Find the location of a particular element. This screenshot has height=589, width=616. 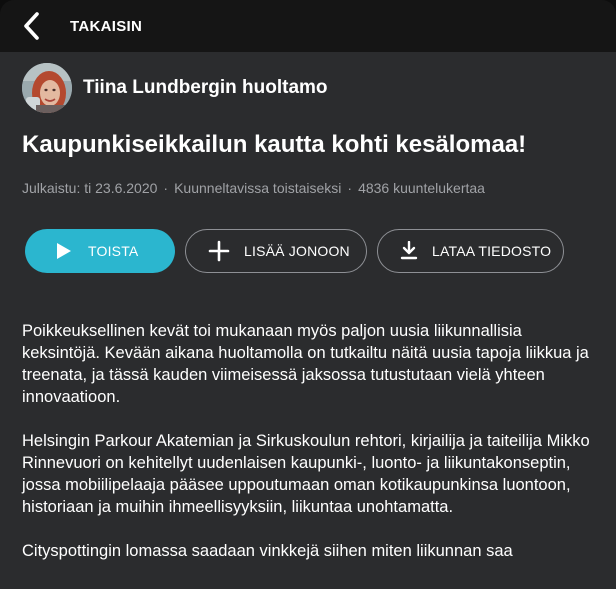

back-button is located at coordinates (32, 26).